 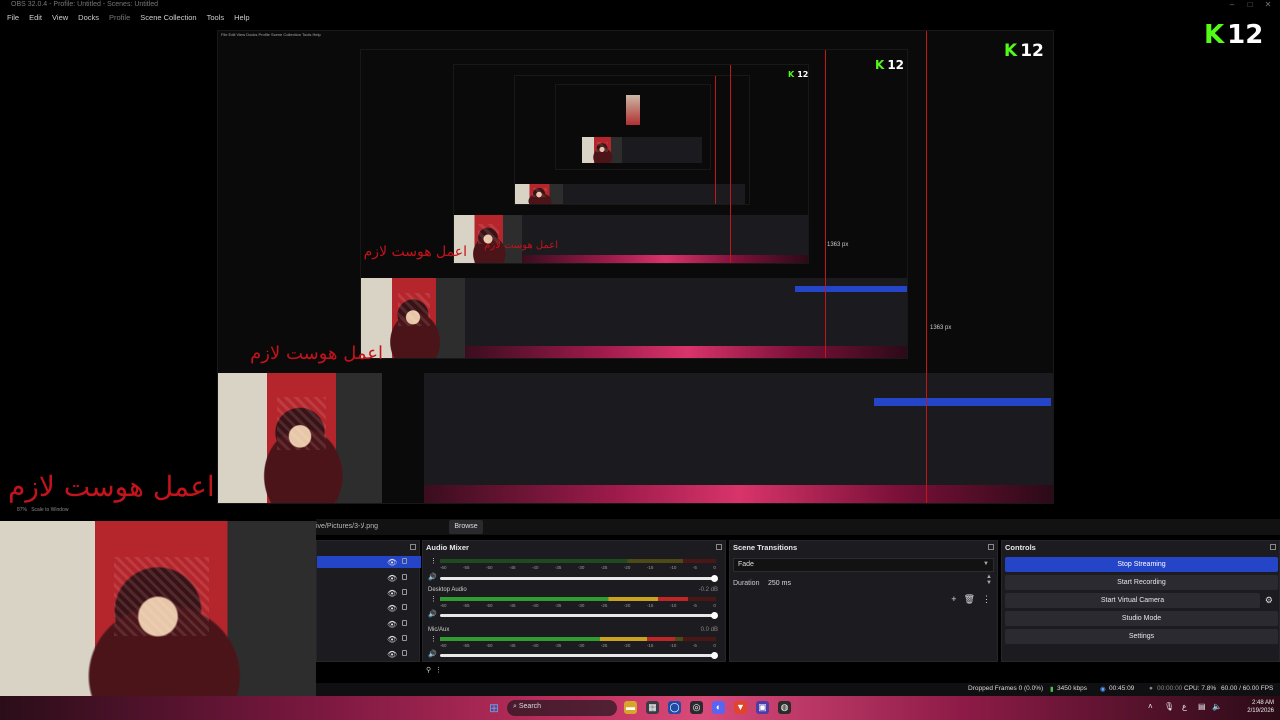 I want to click on mixer-menu-icon: ⋮, so click(x=438, y=670).